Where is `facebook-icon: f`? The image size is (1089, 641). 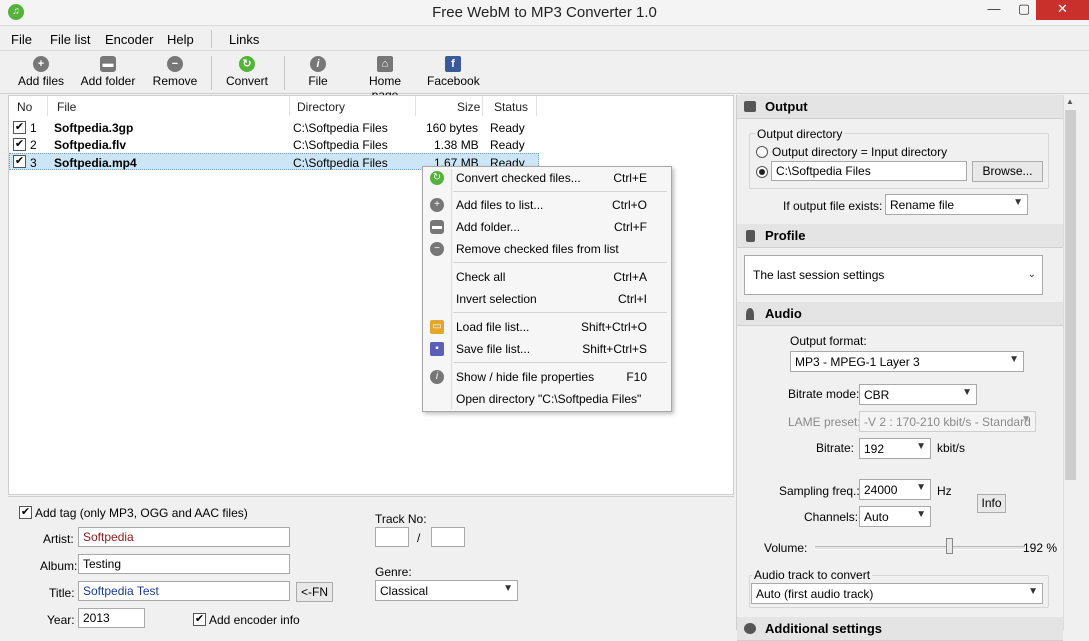
facebook-icon: f is located at coordinates (453, 64).